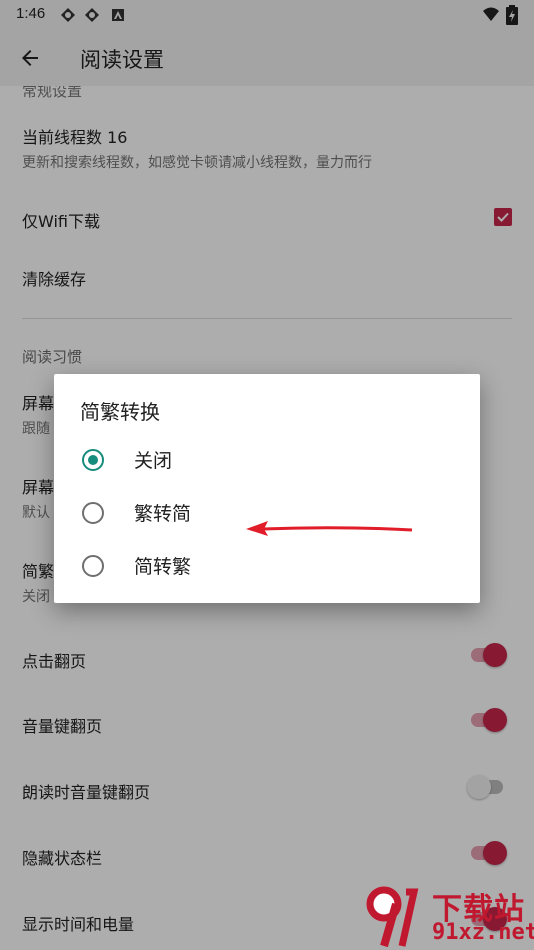 This screenshot has width=534, height=950. Describe the element at coordinates (163, 567) in the screenshot. I see `option-label: 简转繁` at that location.